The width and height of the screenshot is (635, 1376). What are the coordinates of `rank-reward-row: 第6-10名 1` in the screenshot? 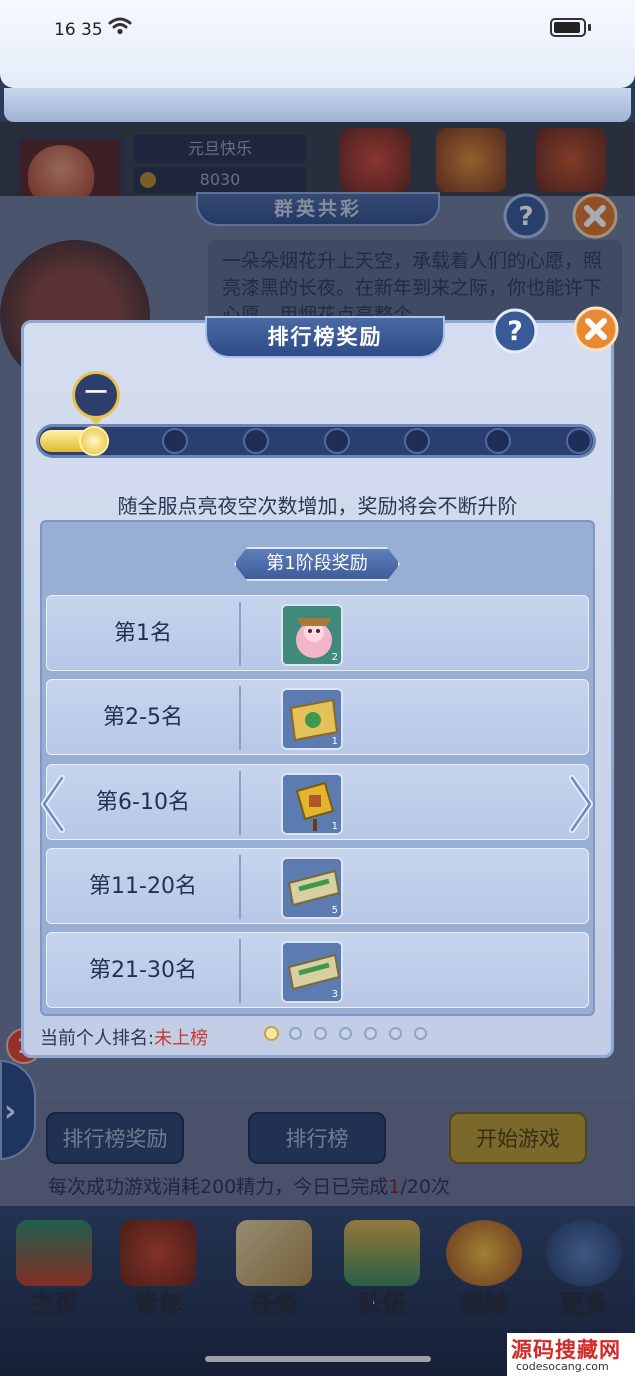 It's located at (317, 802).